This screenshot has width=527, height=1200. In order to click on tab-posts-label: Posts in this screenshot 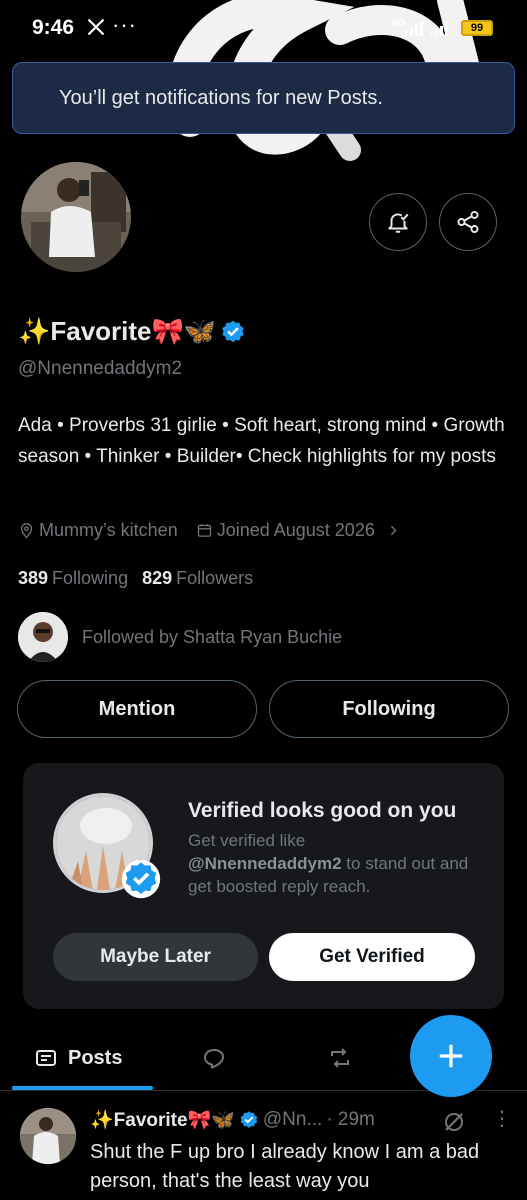, I will do `click(95, 1057)`.